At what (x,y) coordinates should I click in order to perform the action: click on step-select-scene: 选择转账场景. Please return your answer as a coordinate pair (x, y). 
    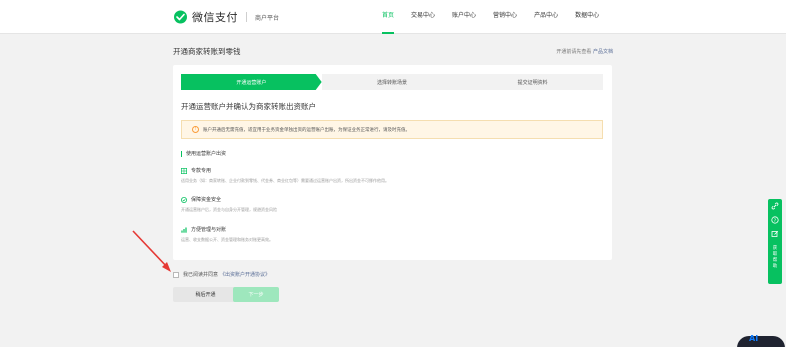
    Looking at the image, I should click on (392, 82).